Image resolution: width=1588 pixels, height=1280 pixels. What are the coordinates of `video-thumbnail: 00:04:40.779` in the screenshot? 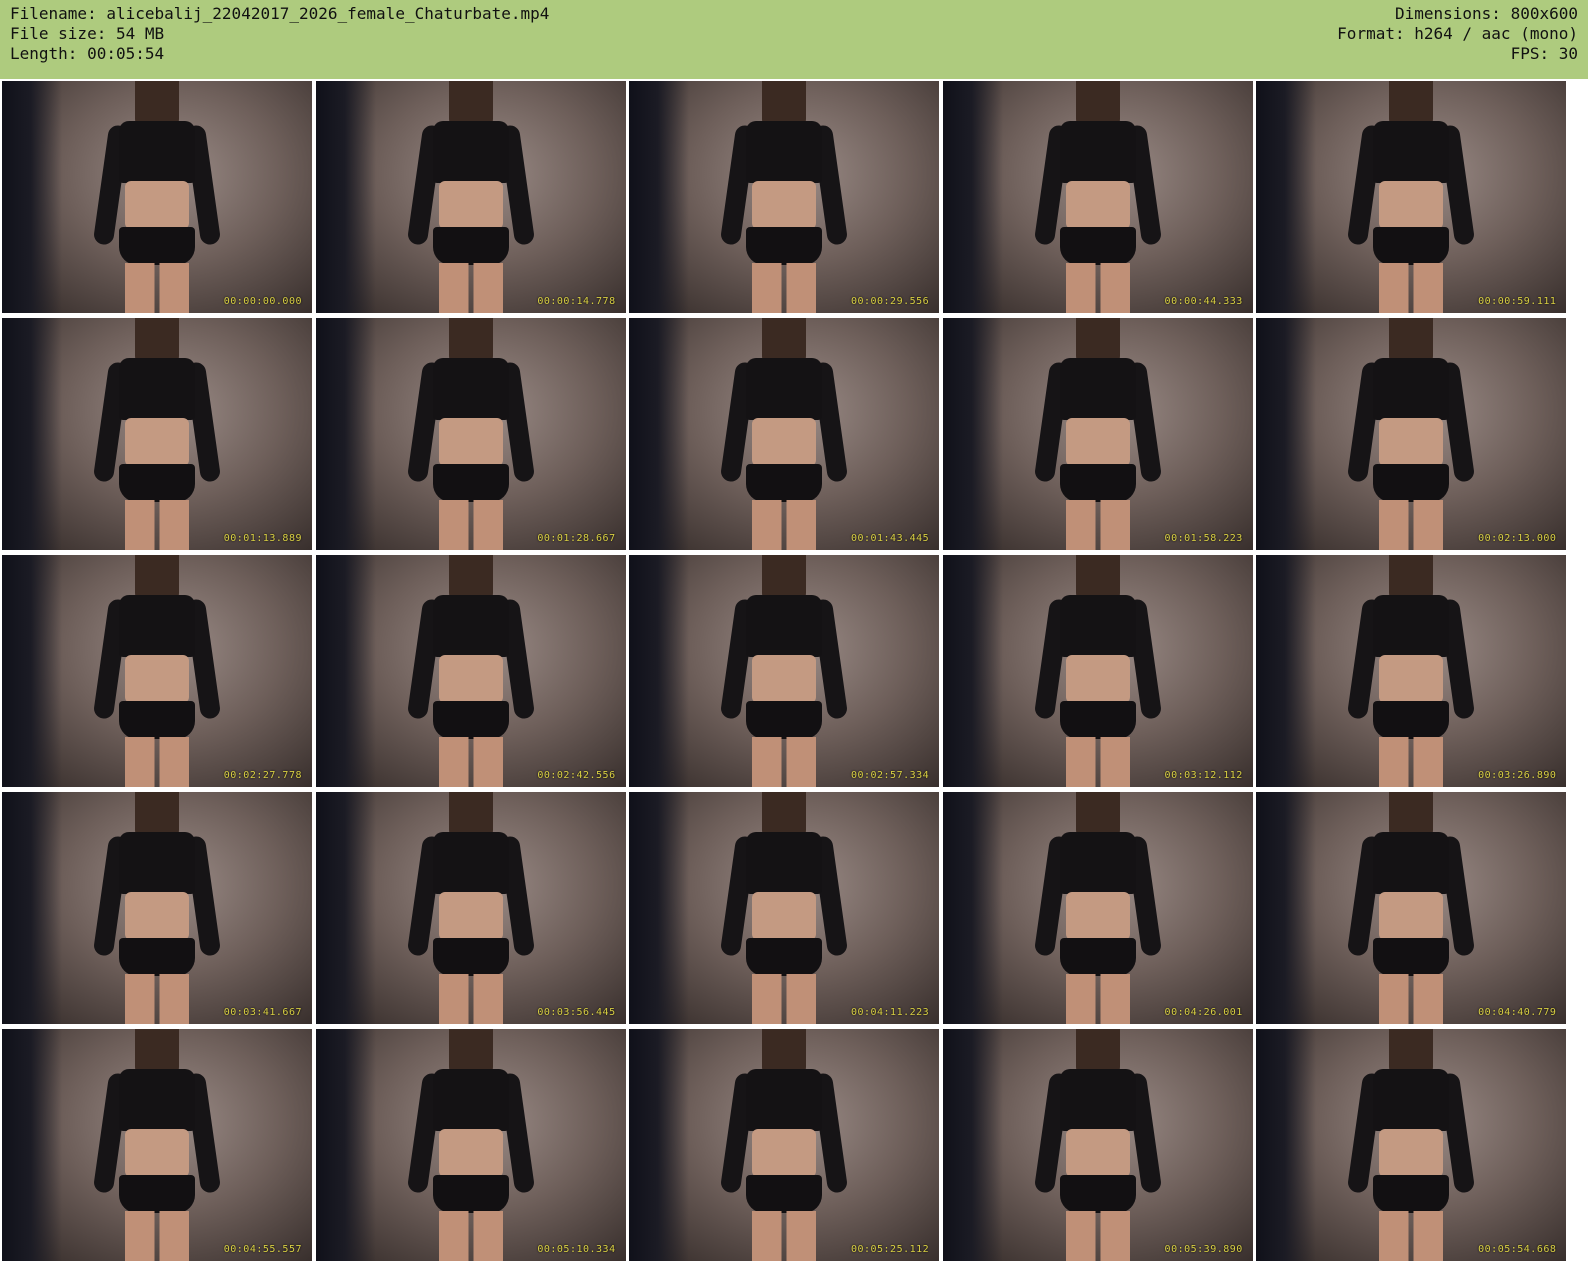 It's located at (1411, 908).